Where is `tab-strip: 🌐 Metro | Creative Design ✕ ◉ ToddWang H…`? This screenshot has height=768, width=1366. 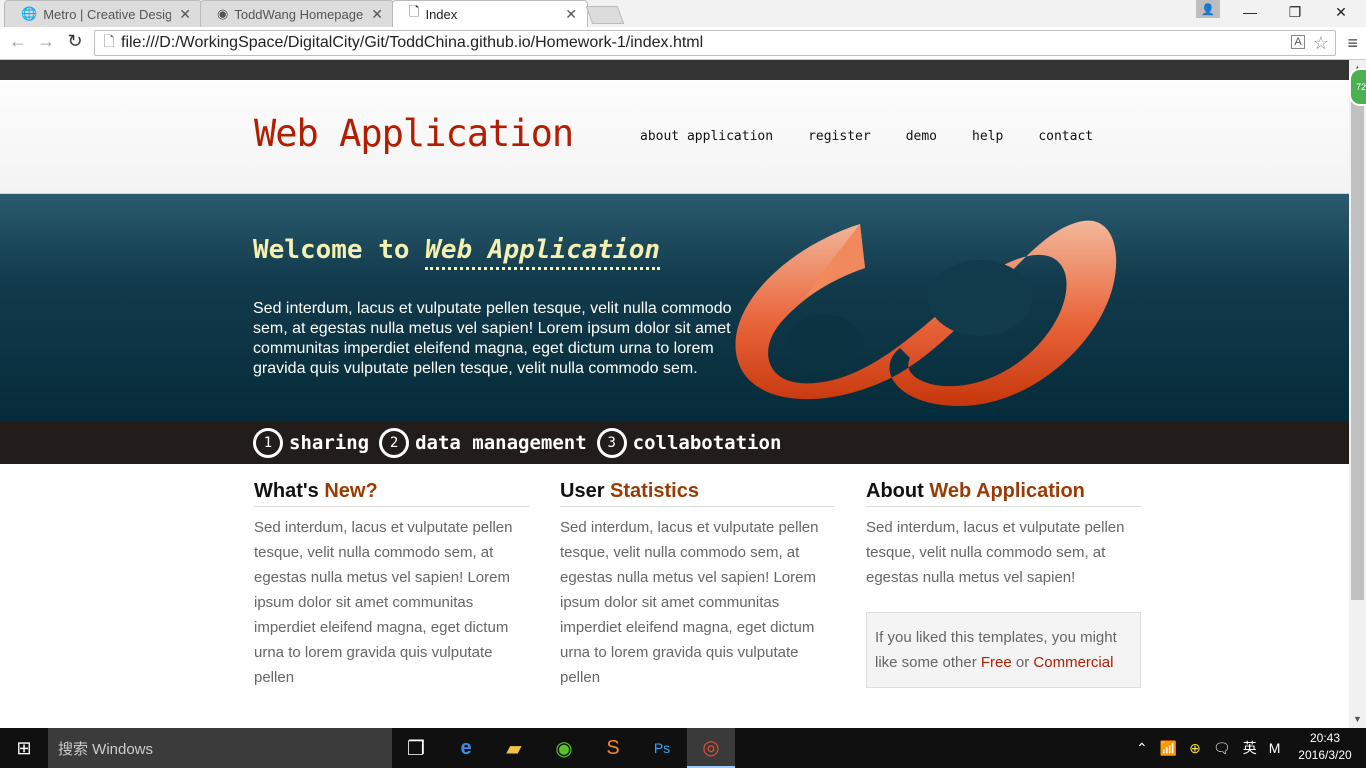 tab-strip: 🌐 Metro | Creative Design ✕ ◉ ToddWang H… is located at coordinates (683, 13).